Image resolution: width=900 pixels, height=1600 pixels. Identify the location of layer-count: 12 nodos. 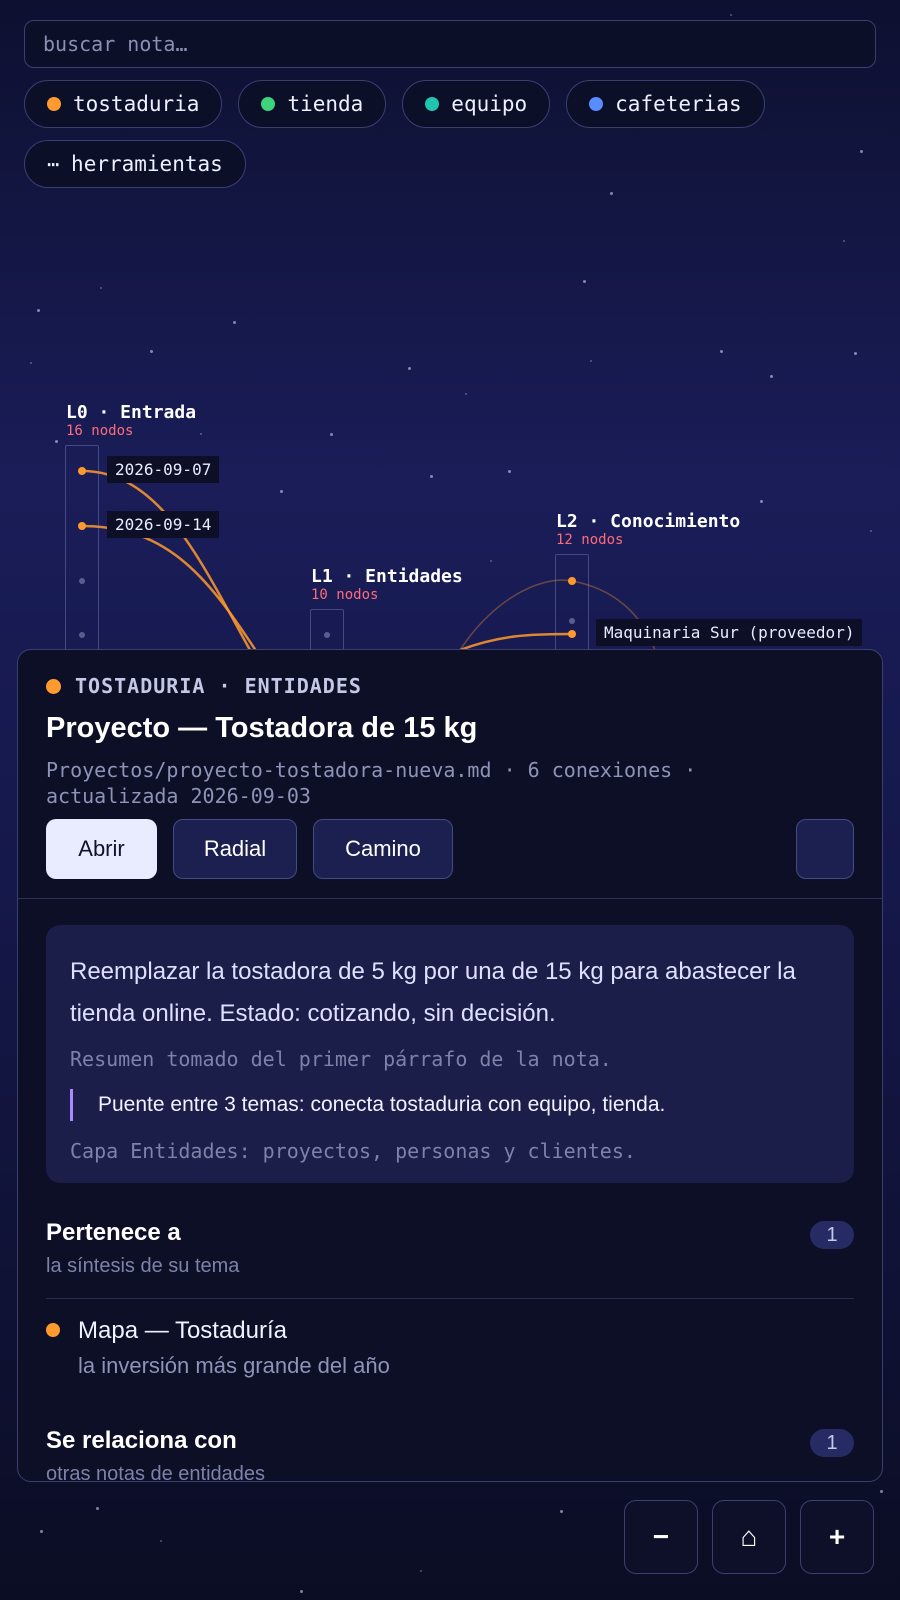
(590, 540).